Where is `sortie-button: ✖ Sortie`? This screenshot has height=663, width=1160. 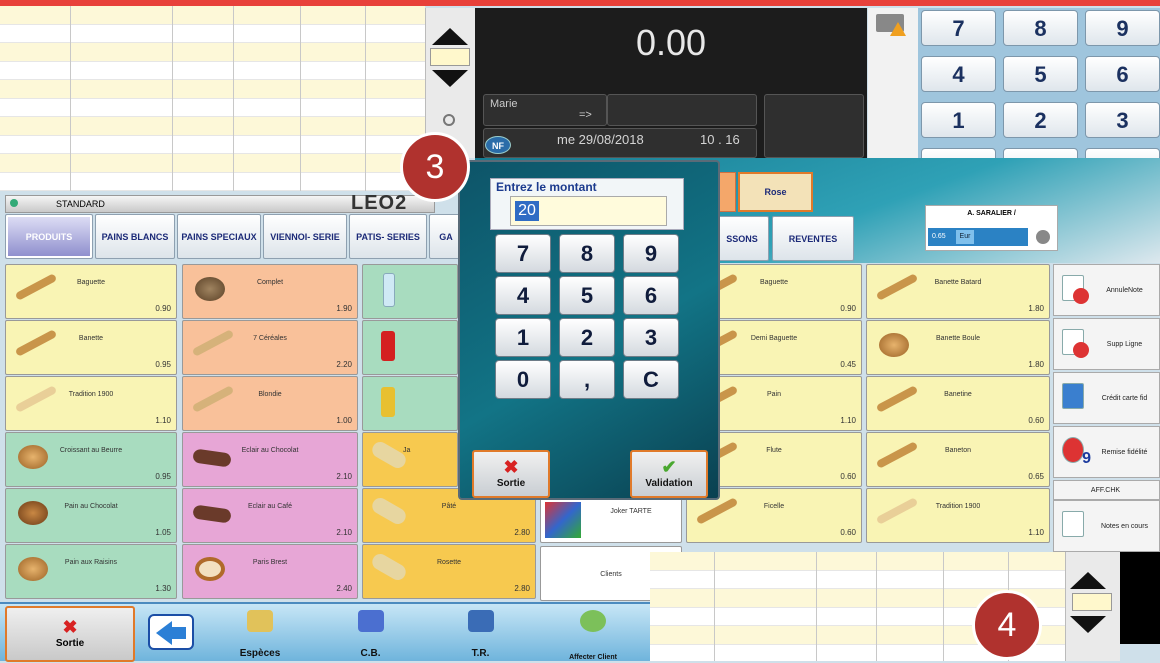
sortie-button: ✖ Sortie is located at coordinates (70, 634).